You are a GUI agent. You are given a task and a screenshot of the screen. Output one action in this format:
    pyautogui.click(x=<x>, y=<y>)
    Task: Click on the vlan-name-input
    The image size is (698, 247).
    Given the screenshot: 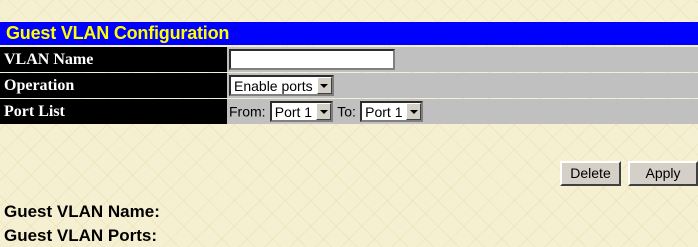 What is the action you would take?
    pyautogui.click(x=312, y=59)
    